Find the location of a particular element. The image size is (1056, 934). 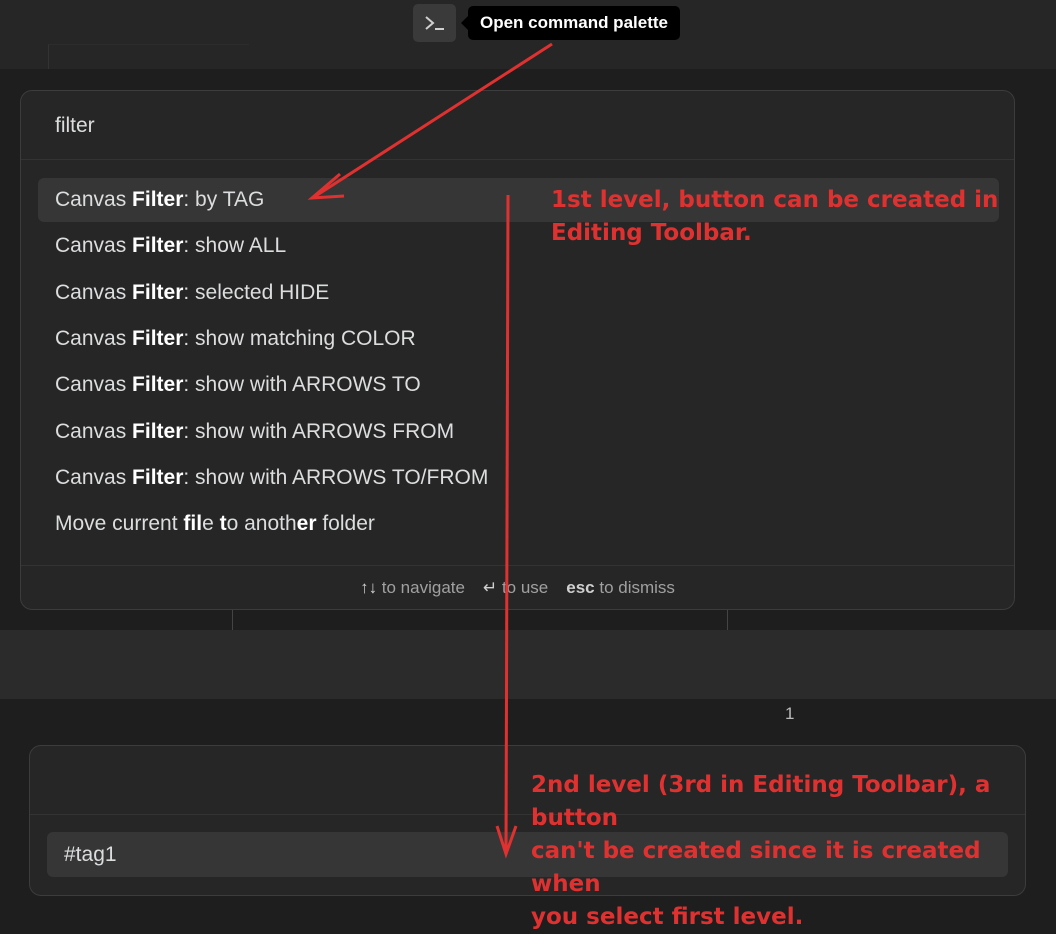

result-match: fil is located at coordinates (193, 523).